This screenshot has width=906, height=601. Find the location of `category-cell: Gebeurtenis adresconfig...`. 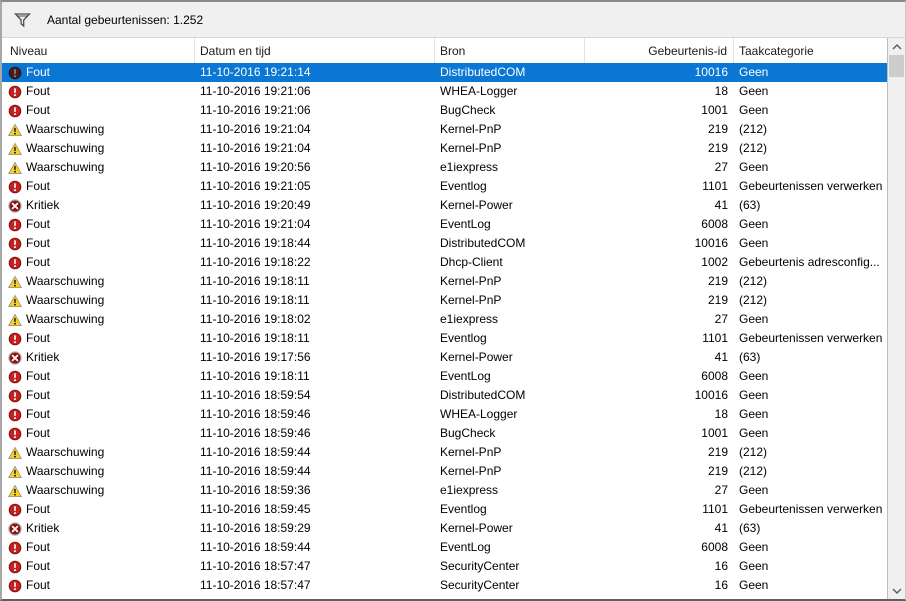

category-cell: Gebeurtenis adresconfig... is located at coordinates (809, 262).